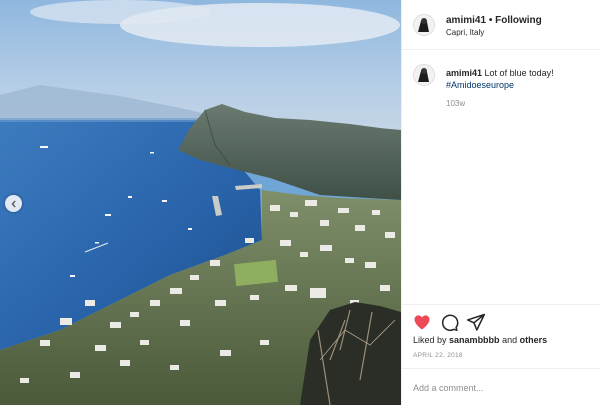  What do you see at coordinates (480, 85) in the screenshot?
I see `caption-hashtag: #Amidoeseurope` at bounding box center [480, 85].